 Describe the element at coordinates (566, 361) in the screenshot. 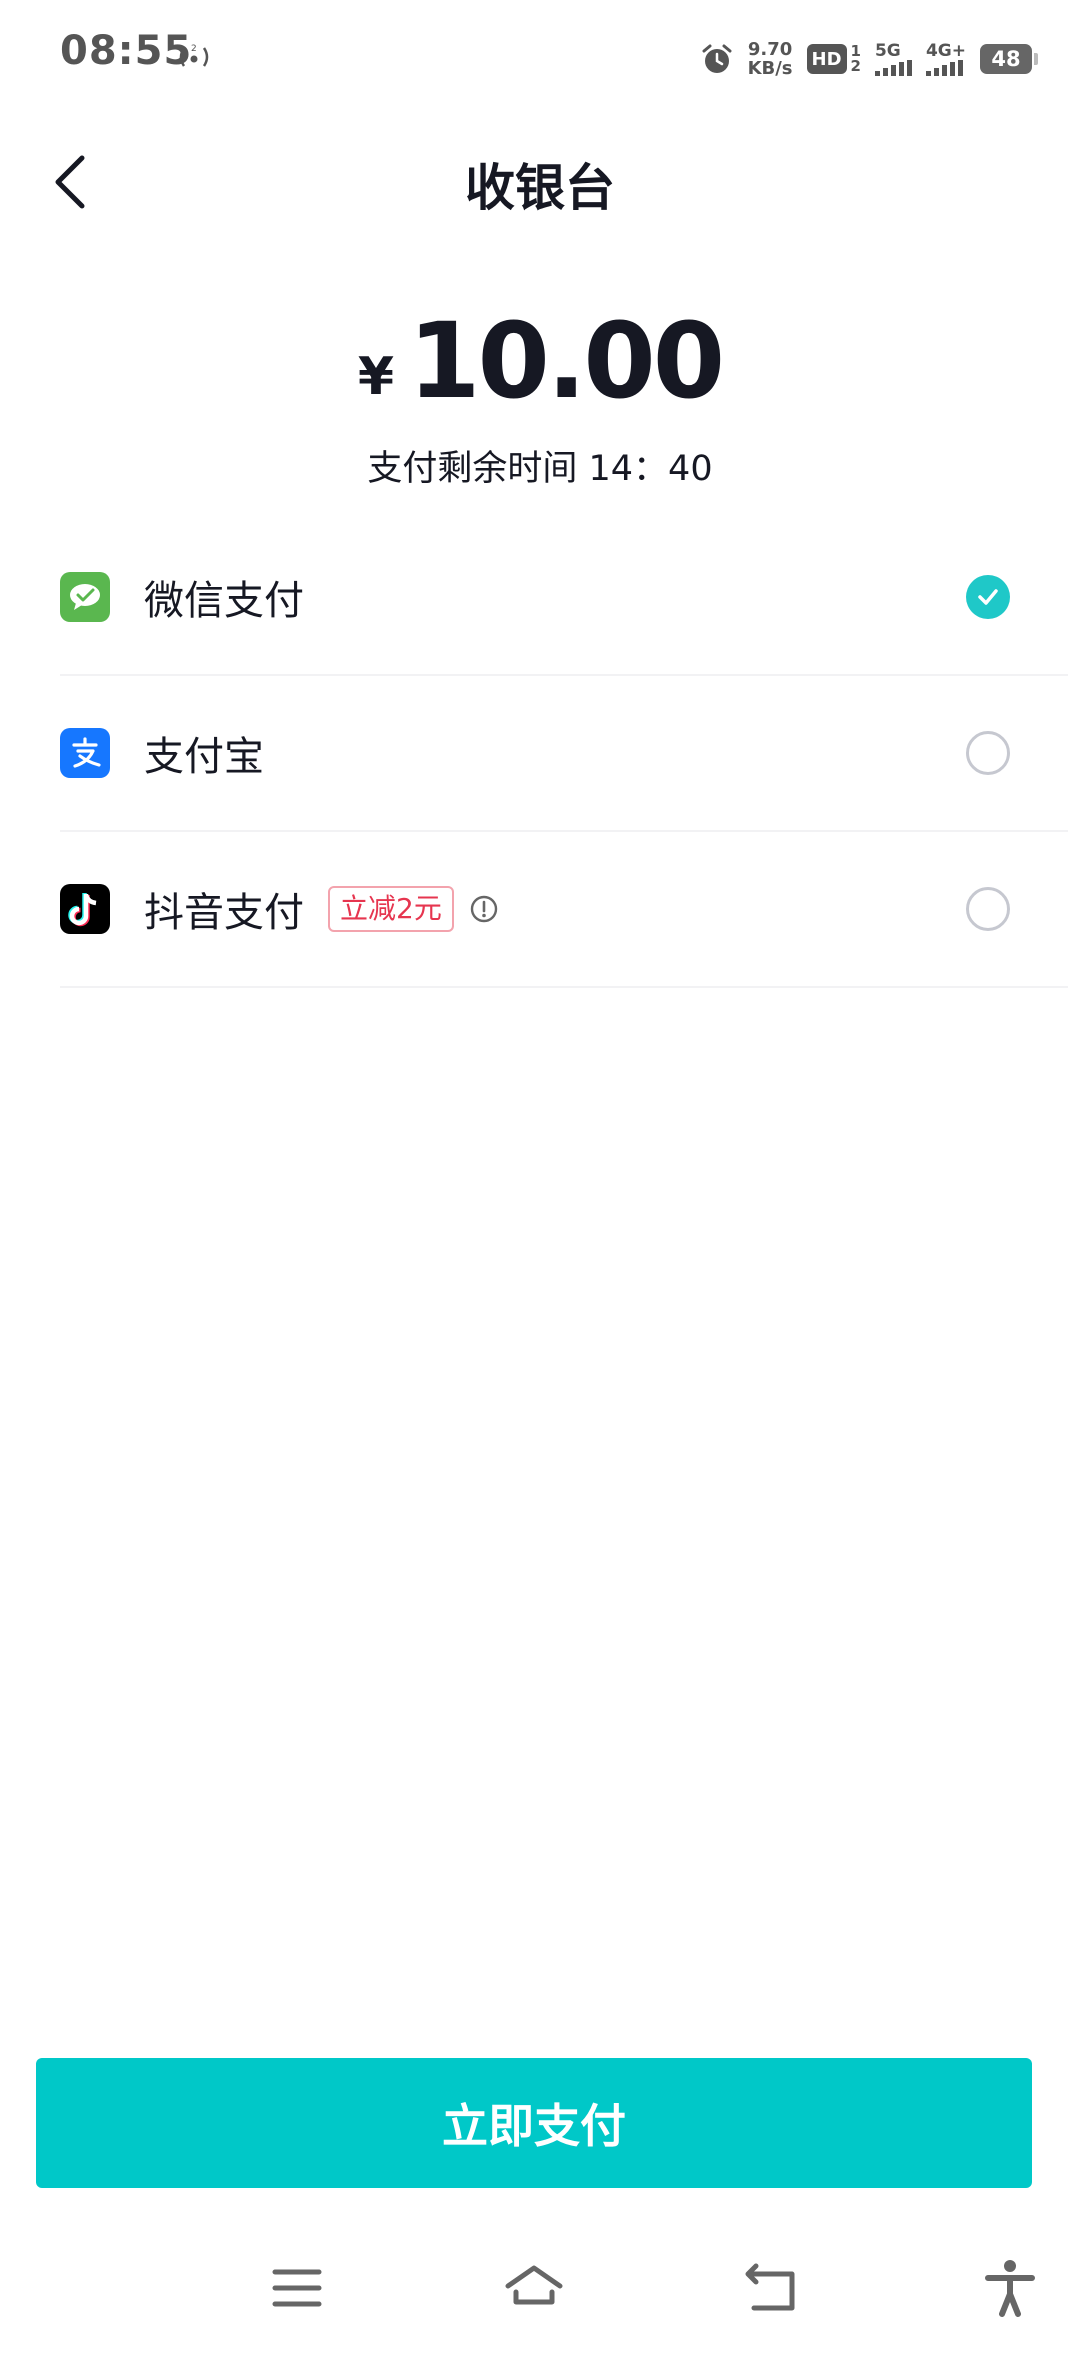

I see `amount-value: 10.00` at that location.